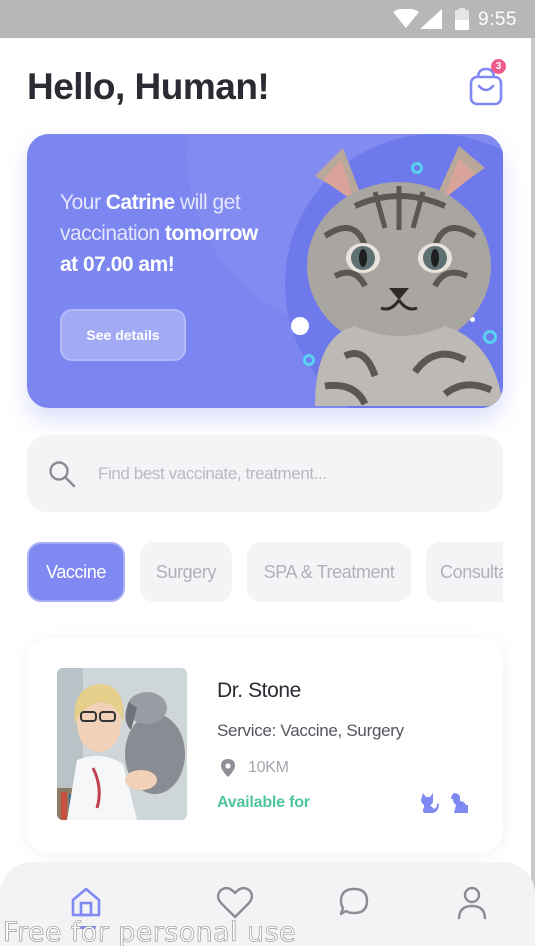  Describe the element at coordinates (207, 202) in the screenshot. I see `banner-text: will get` at that location.